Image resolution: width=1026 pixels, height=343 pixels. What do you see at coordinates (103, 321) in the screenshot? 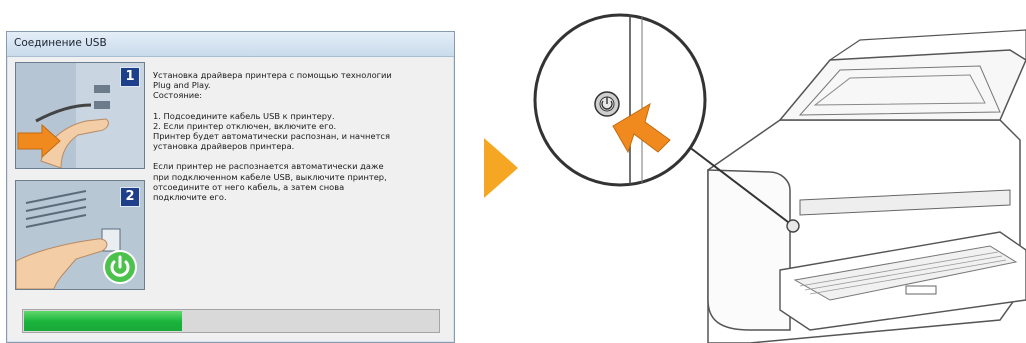
I see `progress-fill` at bounding box center [103, 321].